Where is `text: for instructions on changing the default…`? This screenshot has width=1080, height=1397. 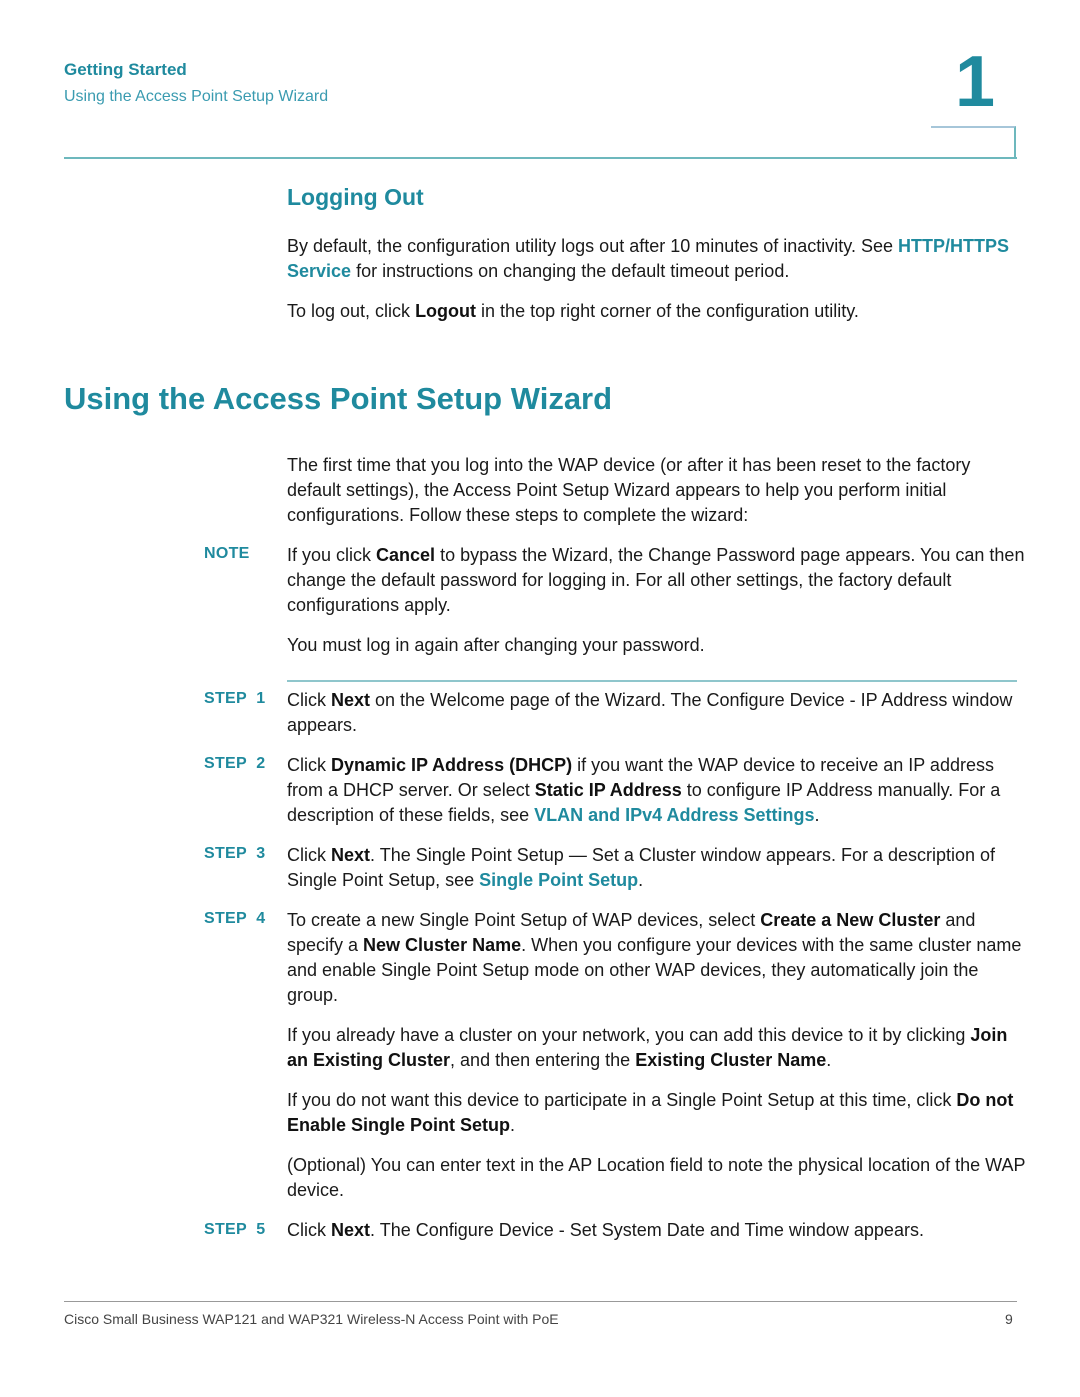
text: for instructions on changing the default… is located at coordinates (570, 271).